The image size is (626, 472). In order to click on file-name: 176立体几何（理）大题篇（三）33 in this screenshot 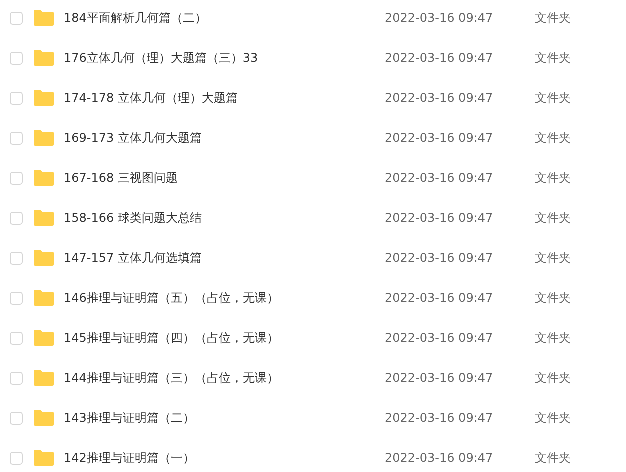, I will do `click(224, 58)`.